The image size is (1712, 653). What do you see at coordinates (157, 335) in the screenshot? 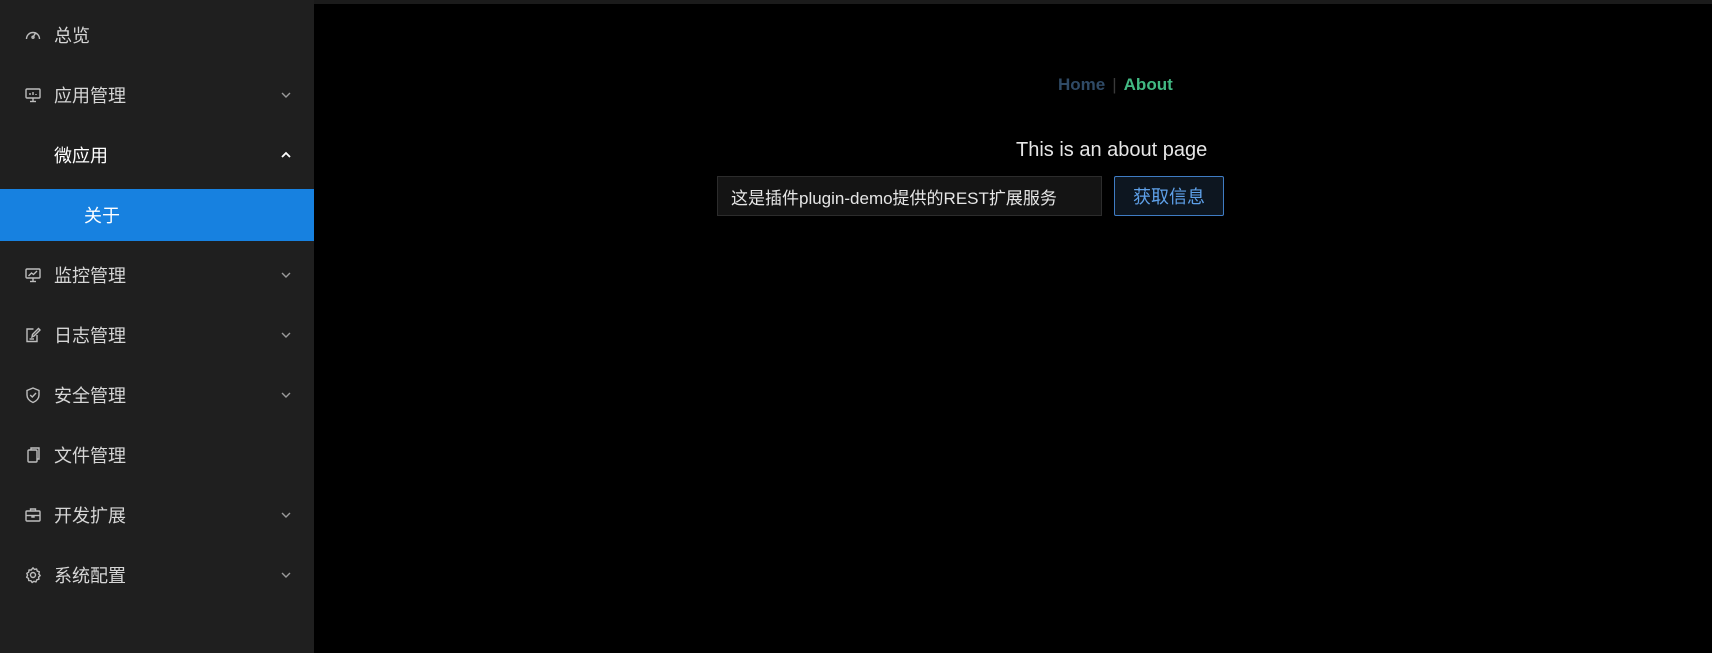
I see `sidebar-item-logs: 日志管理` at bounding box center [157, 335].